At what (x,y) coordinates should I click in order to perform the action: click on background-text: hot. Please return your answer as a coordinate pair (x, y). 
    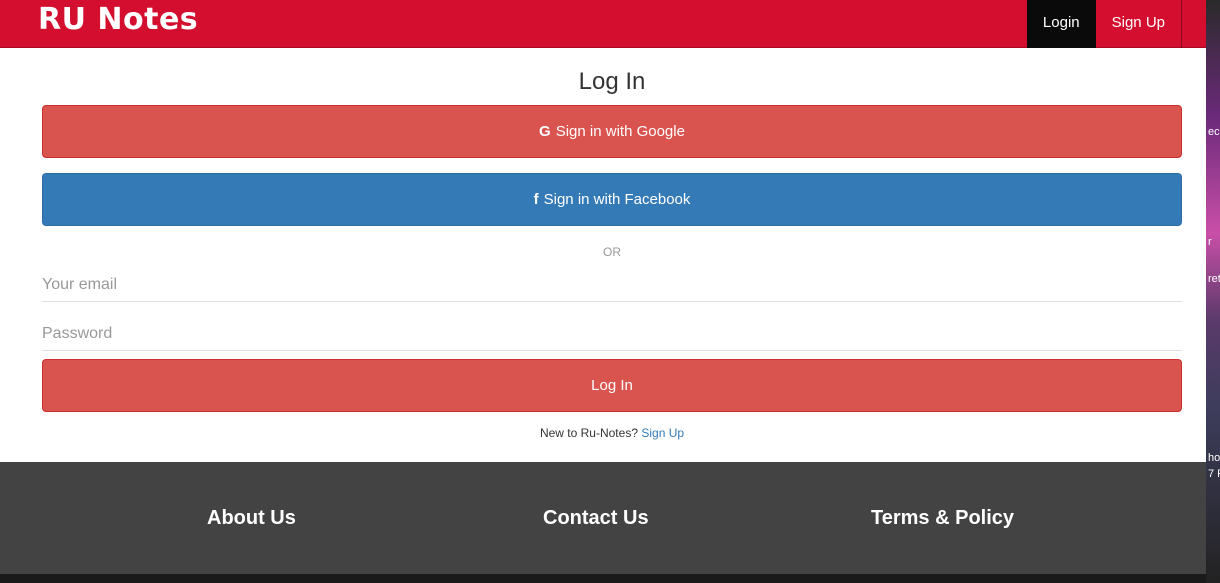
    Looking at the image, I should click on (1214, 458).